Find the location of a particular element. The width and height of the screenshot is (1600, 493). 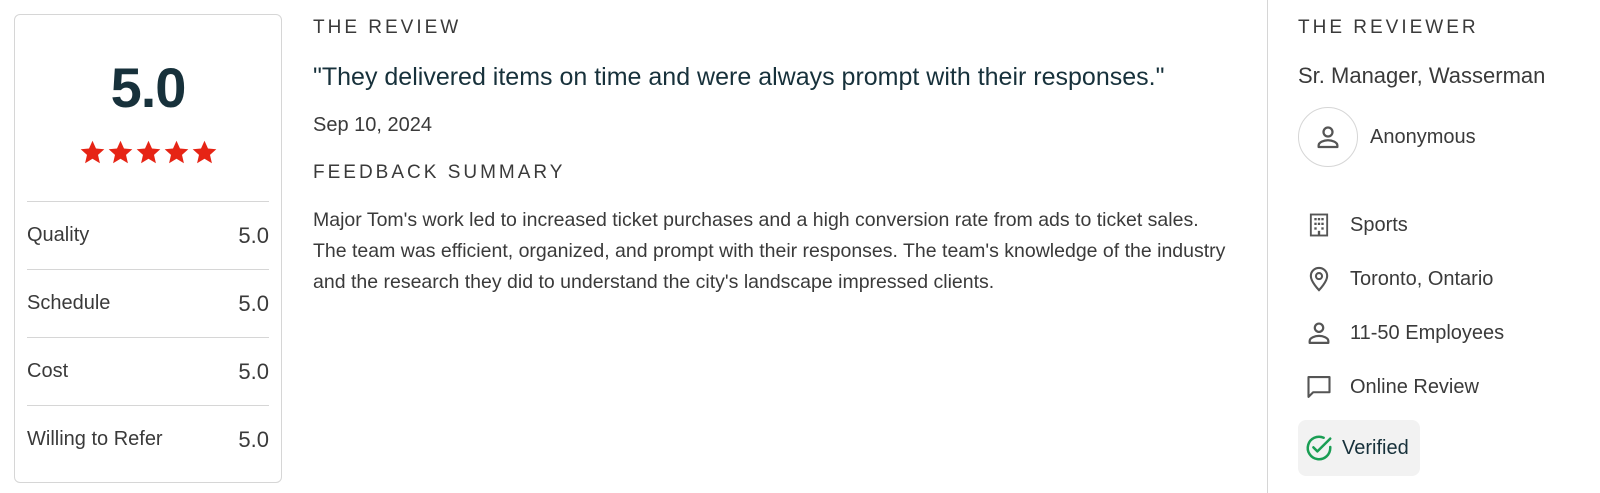

reviewer-review-type: Online Review is located at coordinates (1391, 387).